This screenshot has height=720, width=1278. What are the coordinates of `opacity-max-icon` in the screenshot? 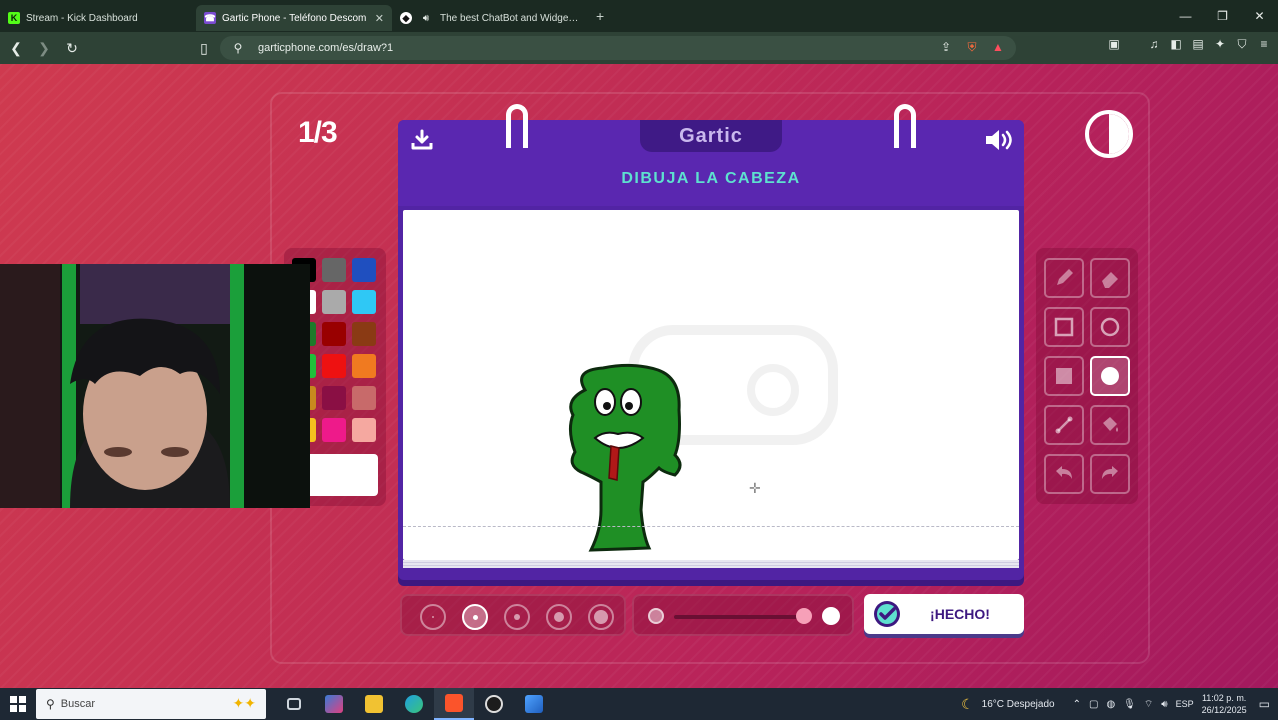 It's located at (831, 616).